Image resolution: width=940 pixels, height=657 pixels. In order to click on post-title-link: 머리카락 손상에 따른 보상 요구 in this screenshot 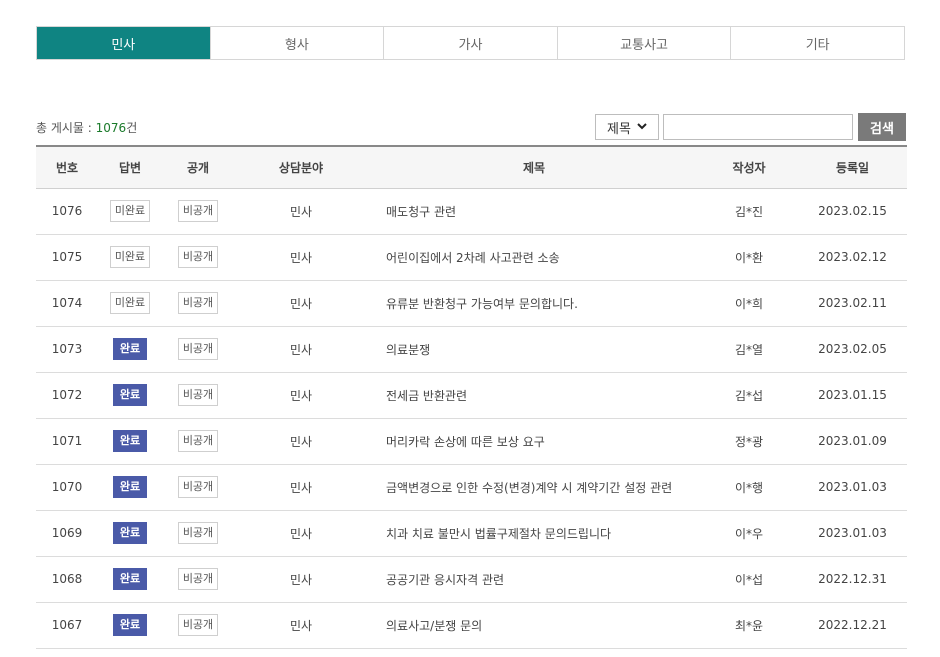, I will do `click(465, 442)`.